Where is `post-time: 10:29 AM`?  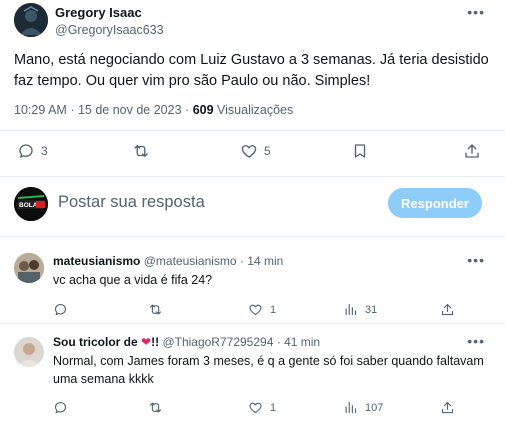
post-time: 10:29 AM is located at coordinates (40, 110).